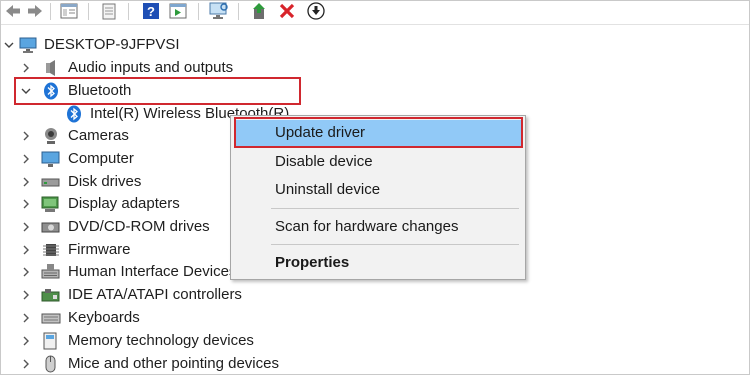 The image size is (750, 375). Describe the element at coordinates (178, 11) in the screenshot. I see `run-icon` at that location.